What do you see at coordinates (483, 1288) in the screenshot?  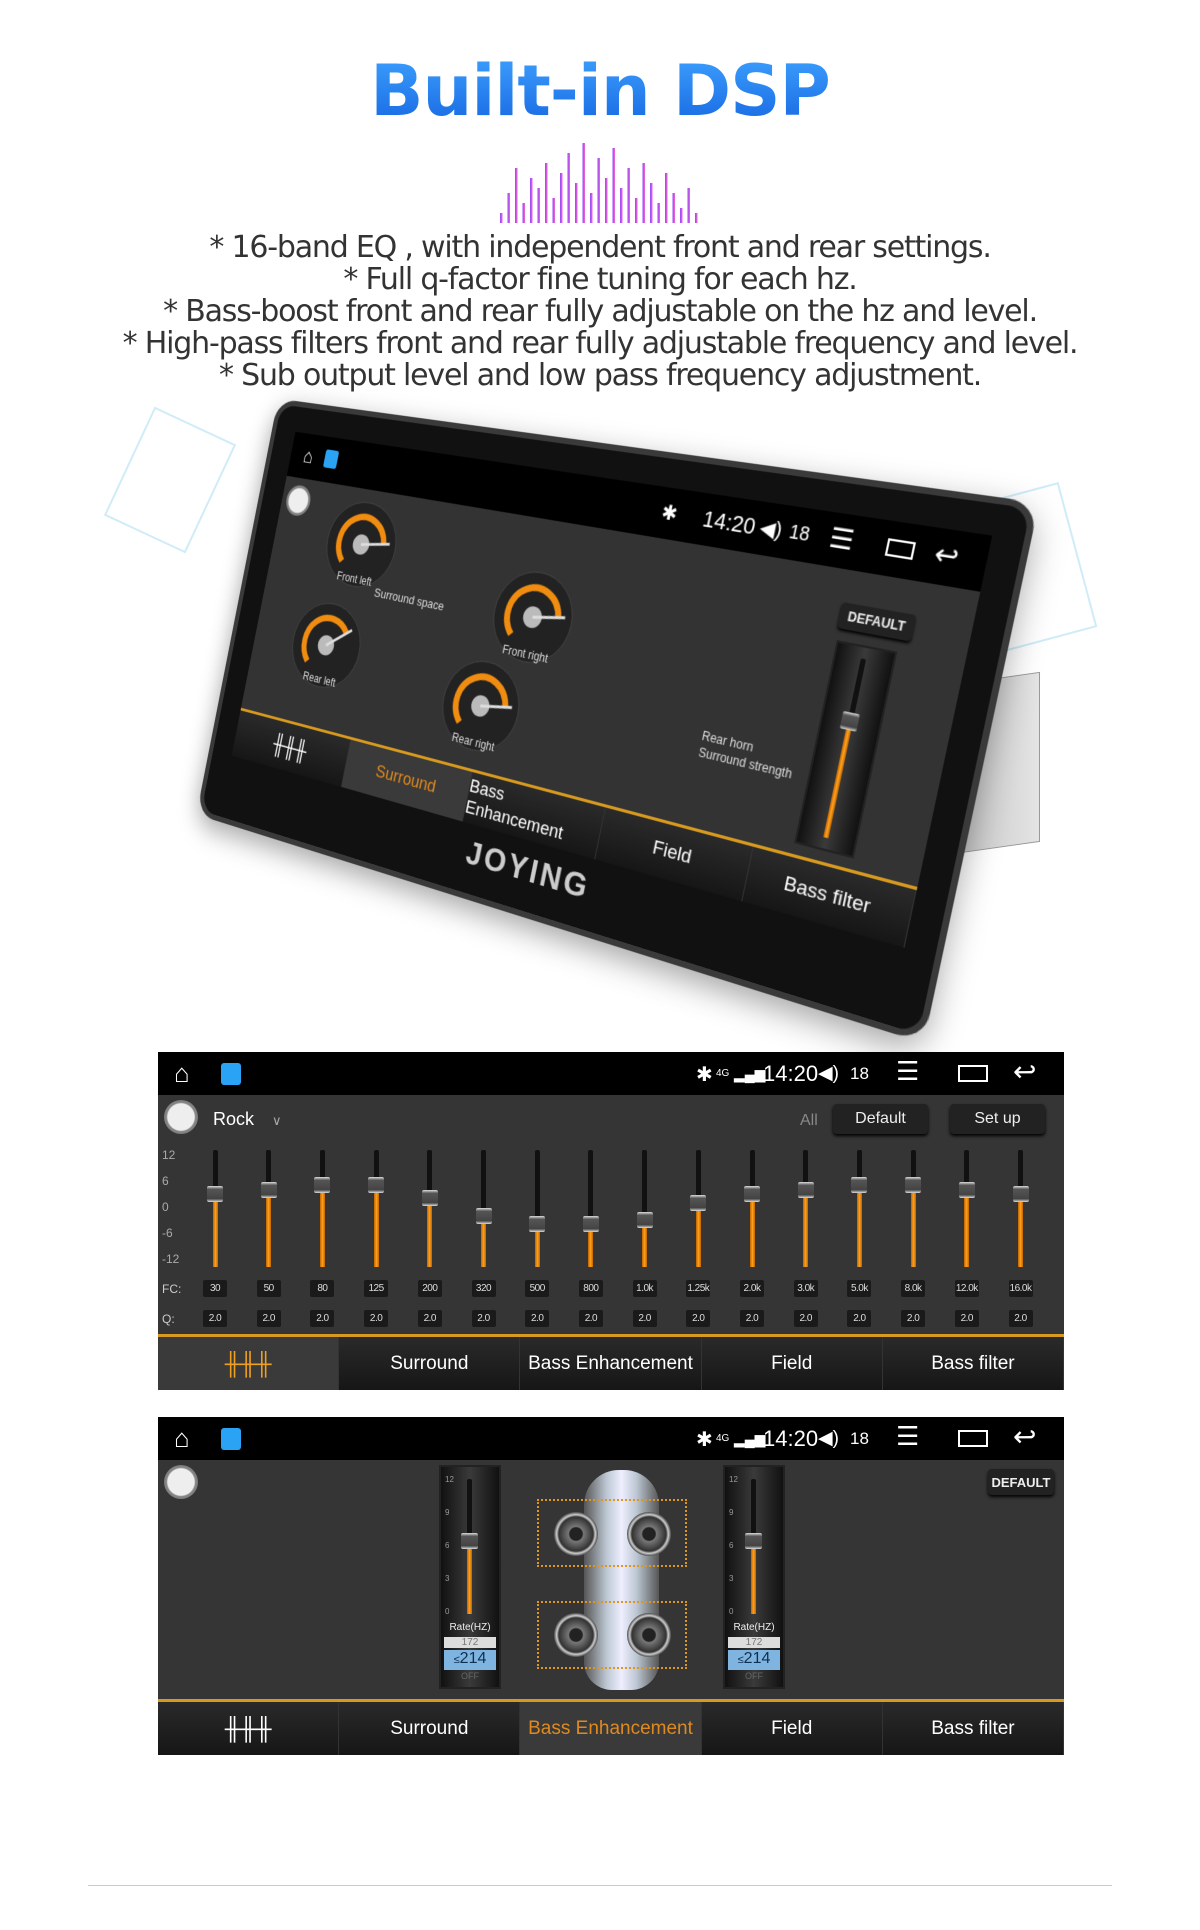 I see `fc-value: 320` at bounding box center [483, 1288].